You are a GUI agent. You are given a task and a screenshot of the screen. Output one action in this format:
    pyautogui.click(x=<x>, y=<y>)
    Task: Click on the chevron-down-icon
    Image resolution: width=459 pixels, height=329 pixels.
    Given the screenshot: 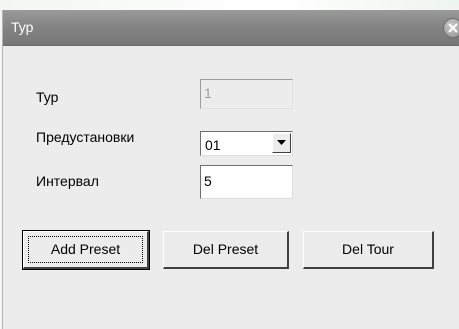 What is the action you would take?
    pyautogui.click(x=281, y=142)
    